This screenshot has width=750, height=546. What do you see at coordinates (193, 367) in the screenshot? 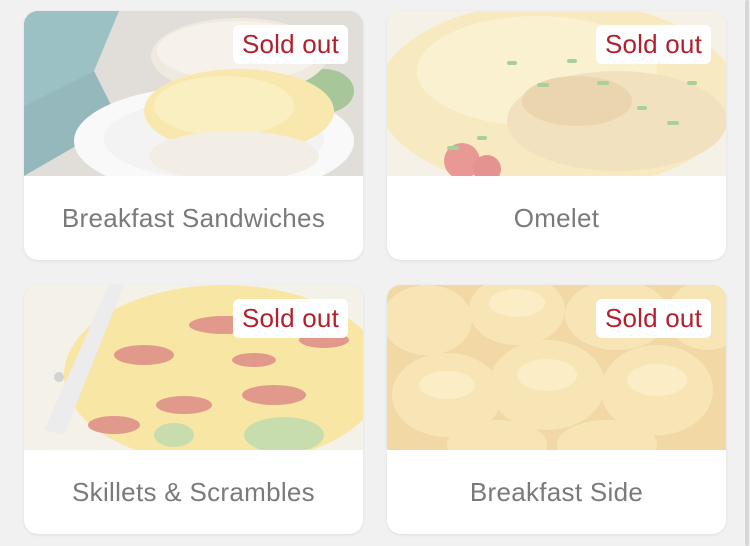
I see `skillet-scramble-image: Sold out` at bounding box center [193, 367].